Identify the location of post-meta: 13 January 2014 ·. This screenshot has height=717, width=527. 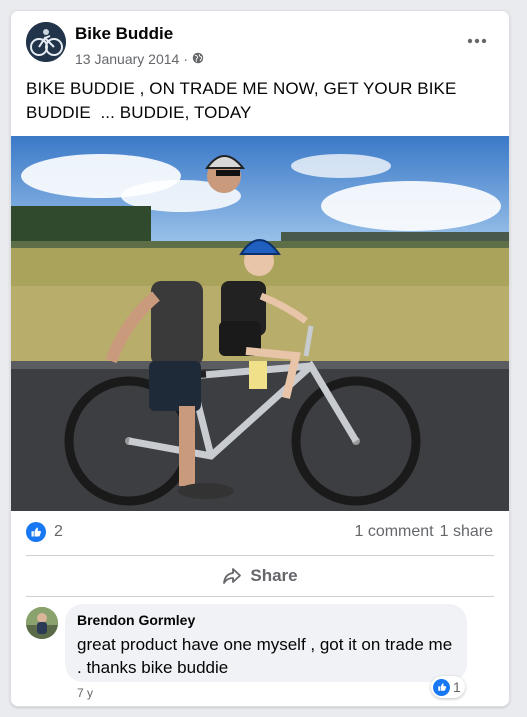
(139, 59).